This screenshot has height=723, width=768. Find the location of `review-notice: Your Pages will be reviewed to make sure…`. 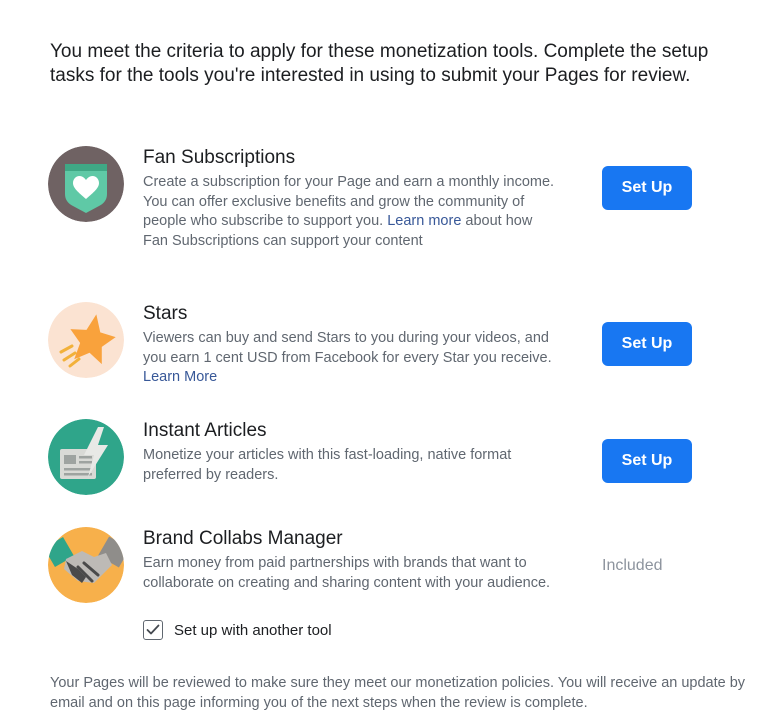

review-notice: Your Pages will be reviewed to make sure… is located at coordinates (398, 693).